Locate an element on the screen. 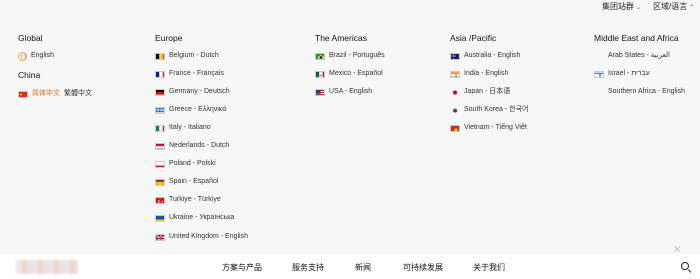 The image size is (700, 279). language-link-france: France - Français is located at coordinates (189, 74).